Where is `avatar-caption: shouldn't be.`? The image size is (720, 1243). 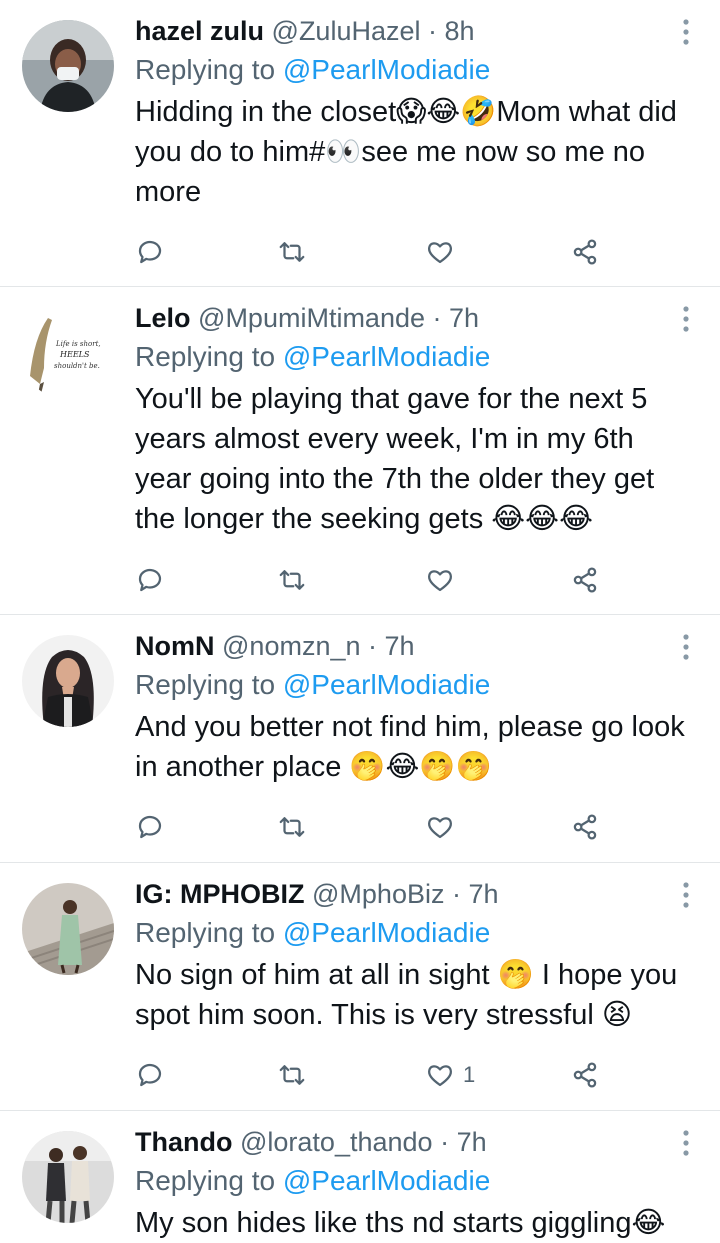
avatar-caption: shouldn't be. is located at coordinates (77, 366).